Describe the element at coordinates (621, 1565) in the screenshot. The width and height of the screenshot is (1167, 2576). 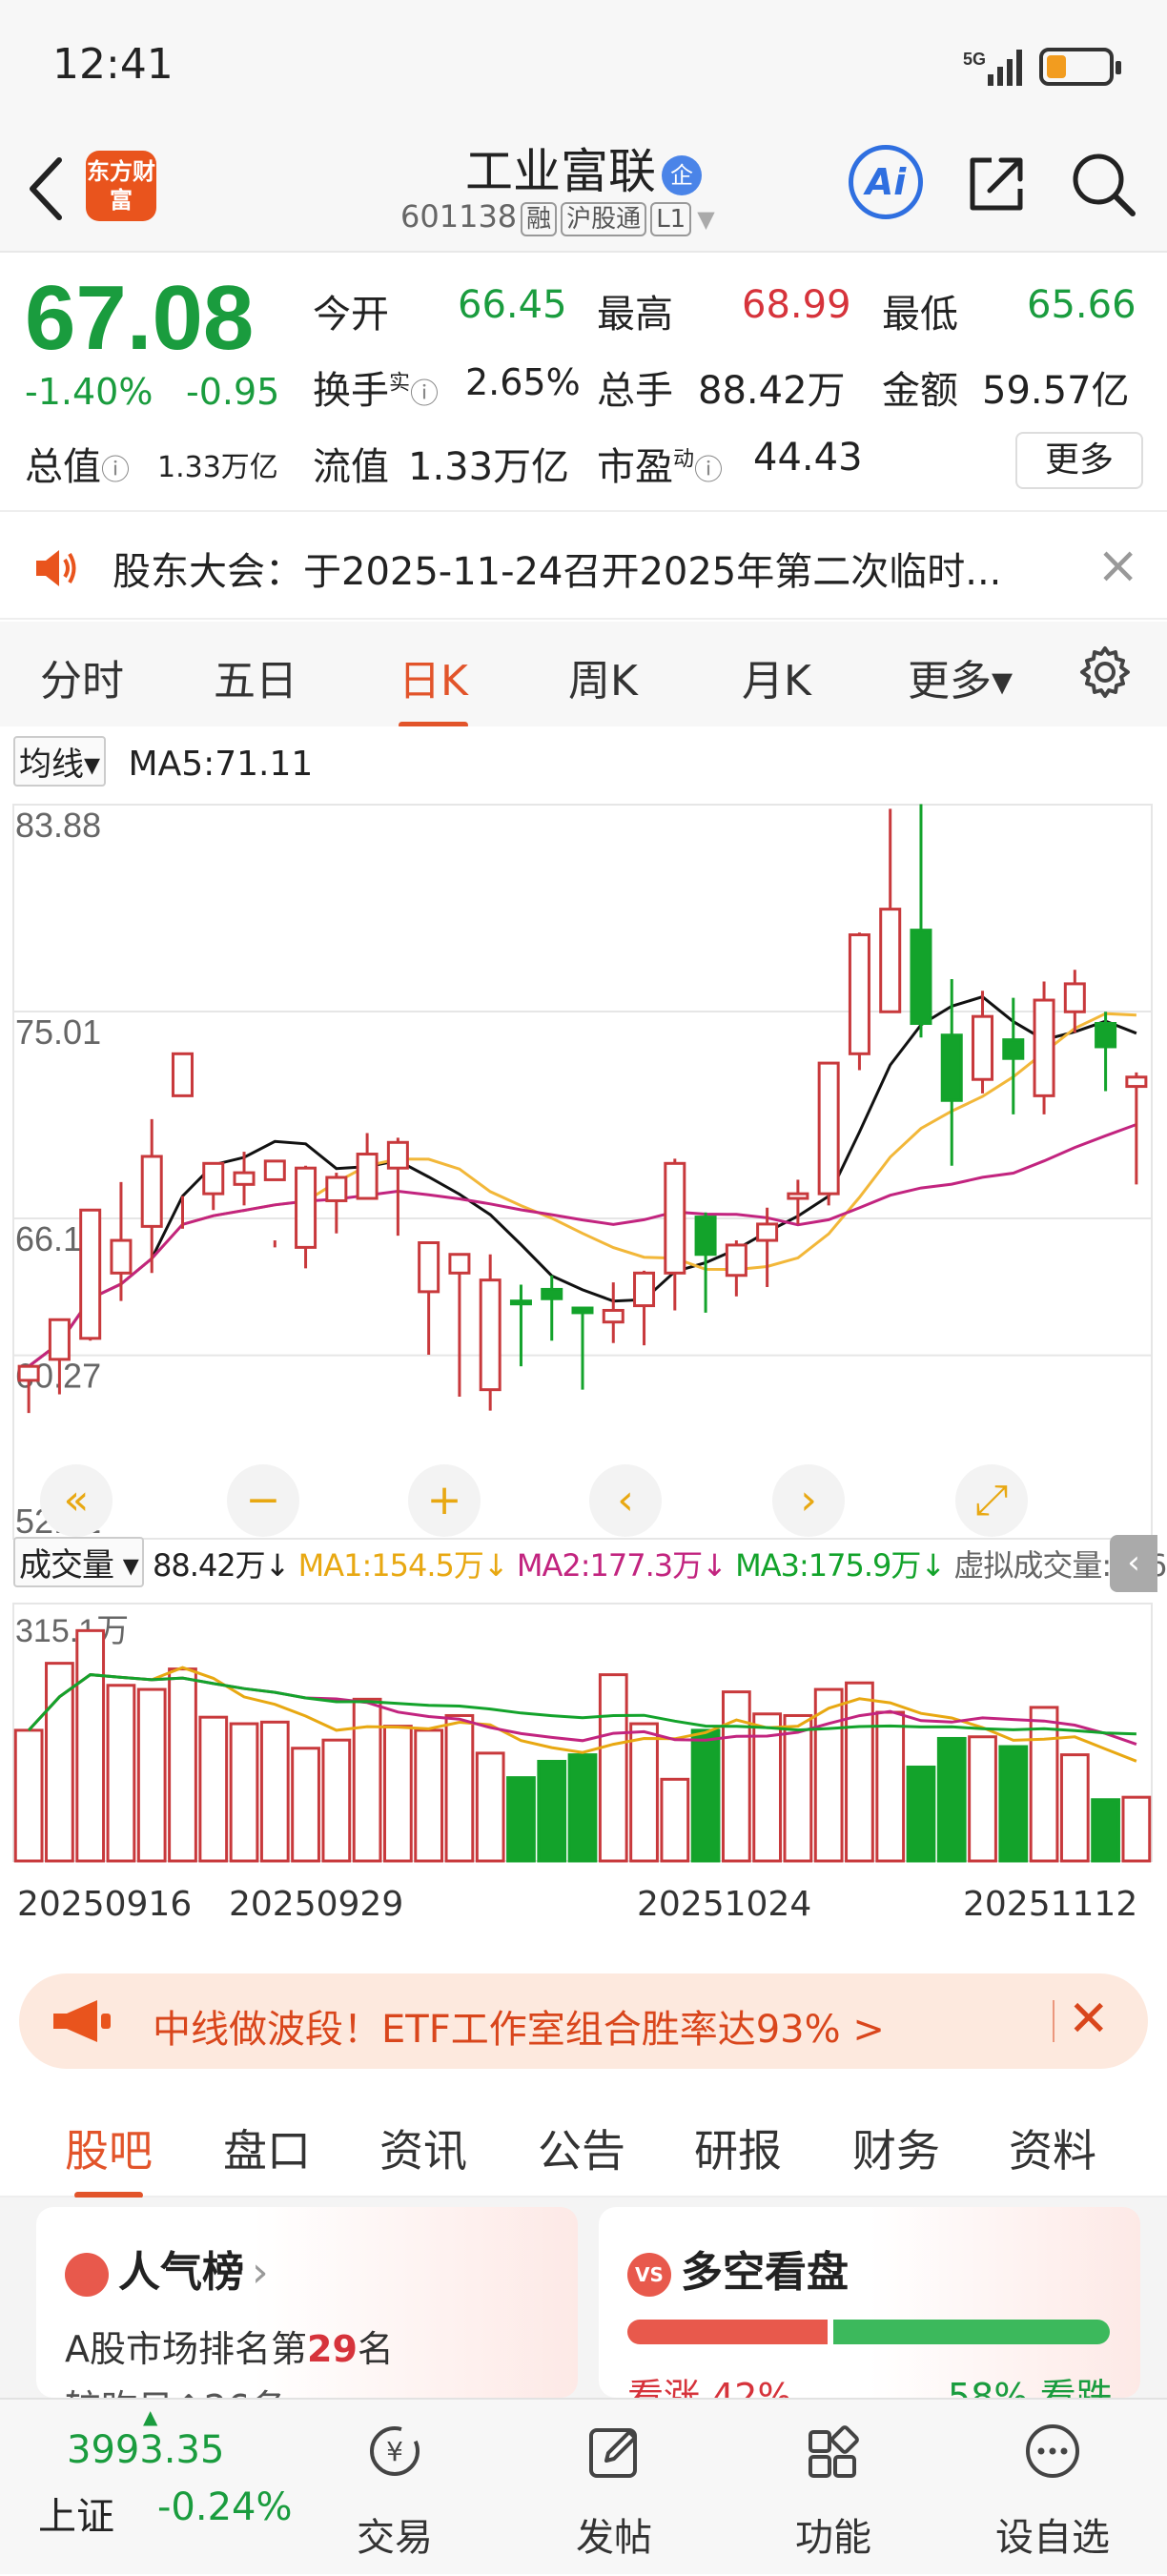
I see `vol-ma2: MA2:177.3万↓` at that location.